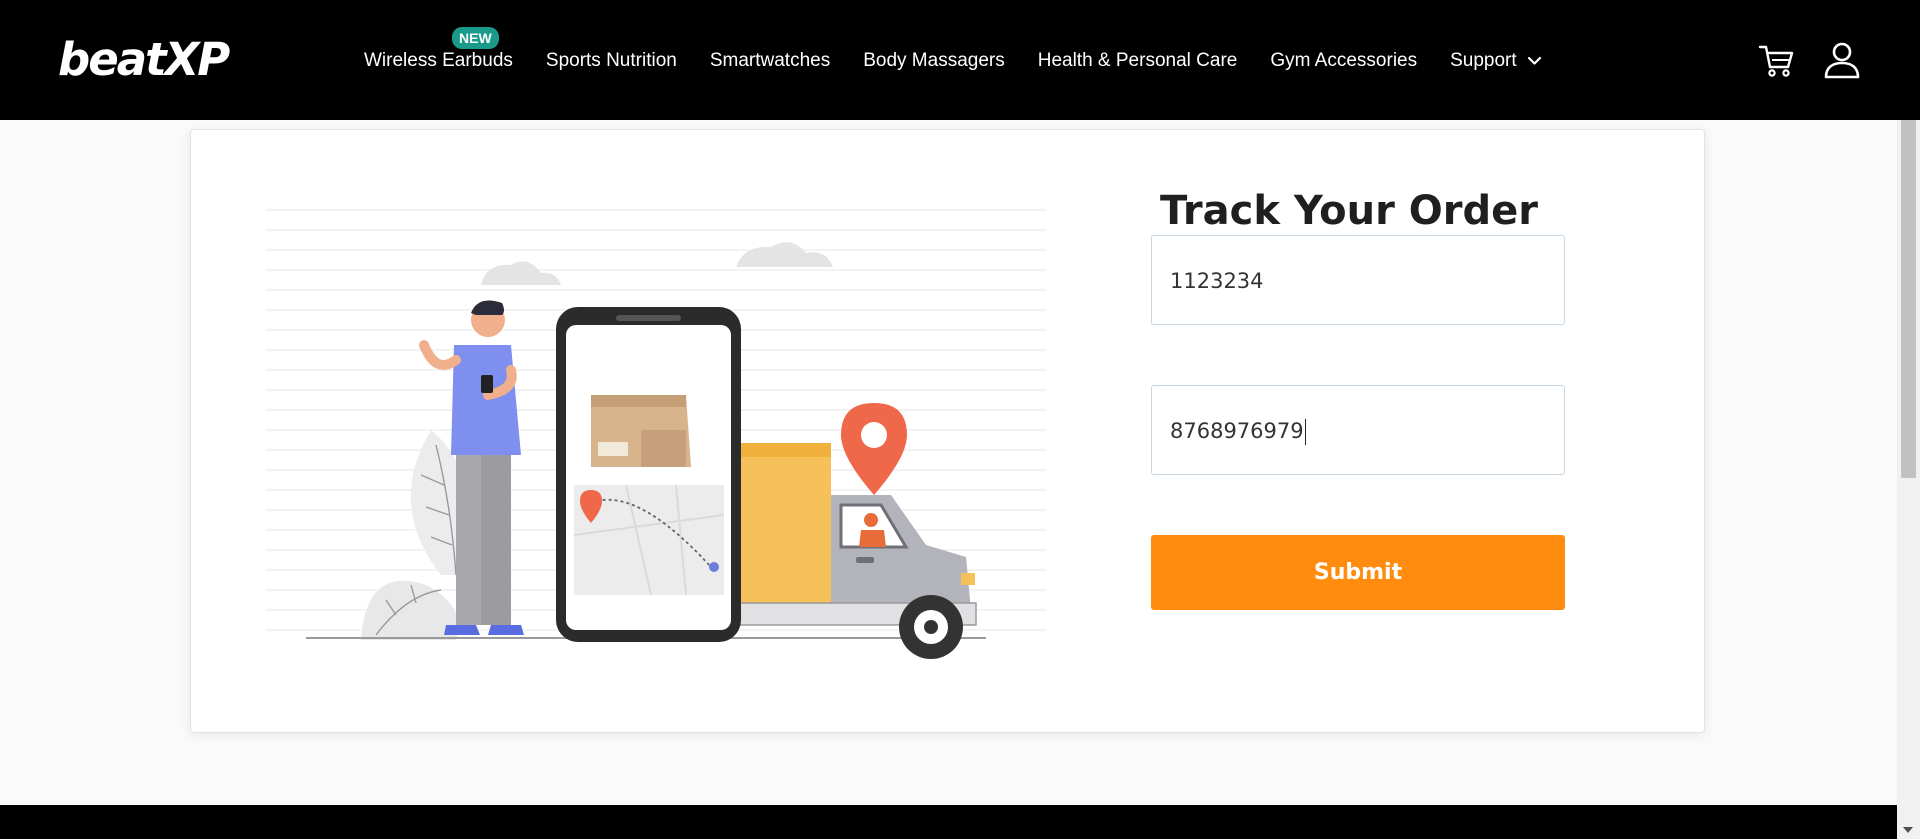 The width and height of the screenshot is (1920, 839). What do you see at coordinates (1349, 211) in the screenshot?
I see `page-title: Track Your Order` at bounding box center [1349, 211].